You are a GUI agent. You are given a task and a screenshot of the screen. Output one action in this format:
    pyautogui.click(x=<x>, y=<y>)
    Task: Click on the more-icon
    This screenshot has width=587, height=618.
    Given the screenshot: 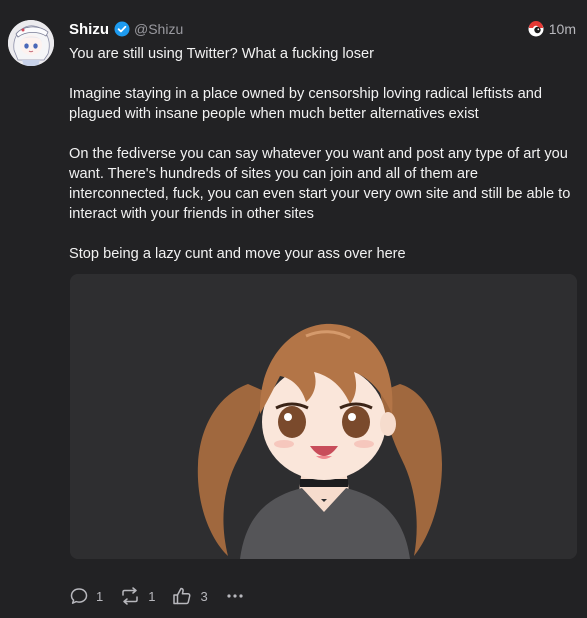 What is the action you would take?
    pyautogui.click(x=235, y=596)
    